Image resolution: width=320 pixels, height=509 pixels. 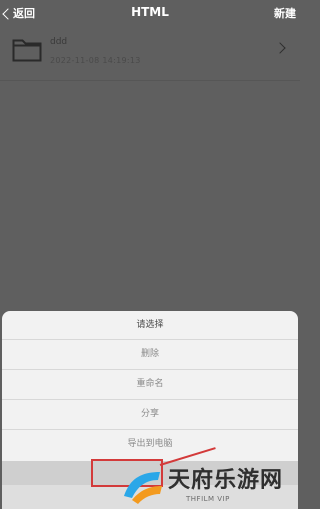 What do you see at coordinates (8, 13) in the screenshot?
I see `chevron-left-icon` at bounding box center [8, 13].